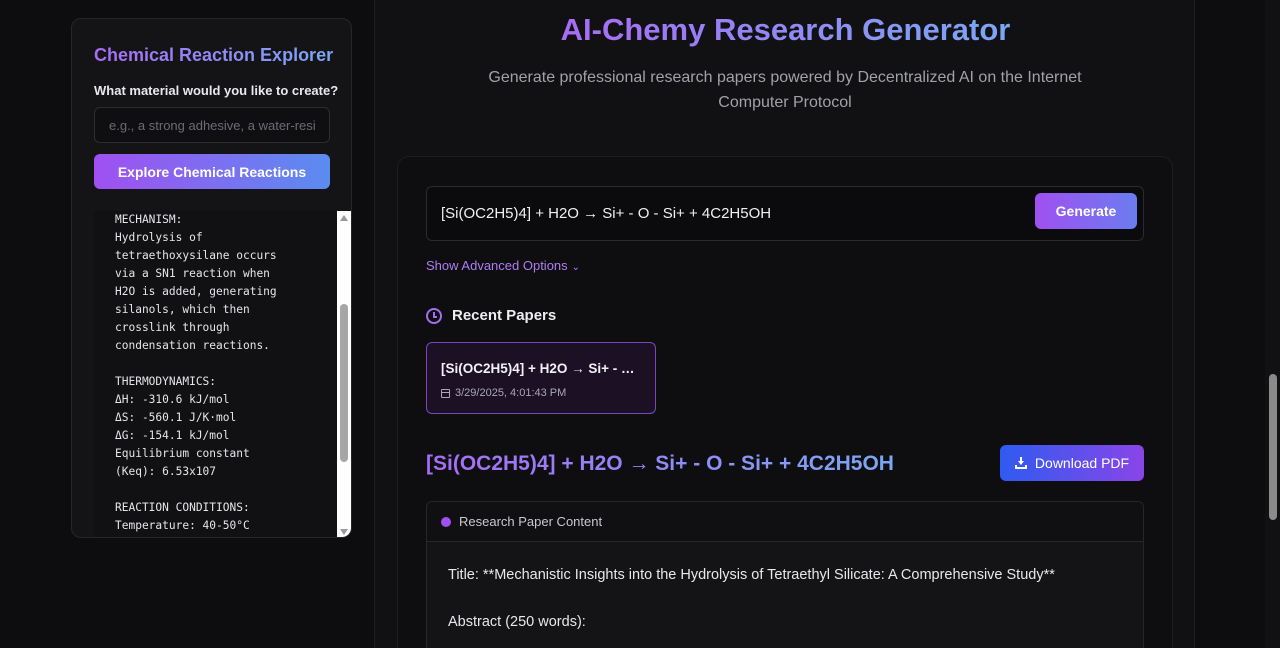 The image size is (1280, 648). Describe the element at coordinates (445, 393) in the screenshot. I see `calendar-icon` at that location.